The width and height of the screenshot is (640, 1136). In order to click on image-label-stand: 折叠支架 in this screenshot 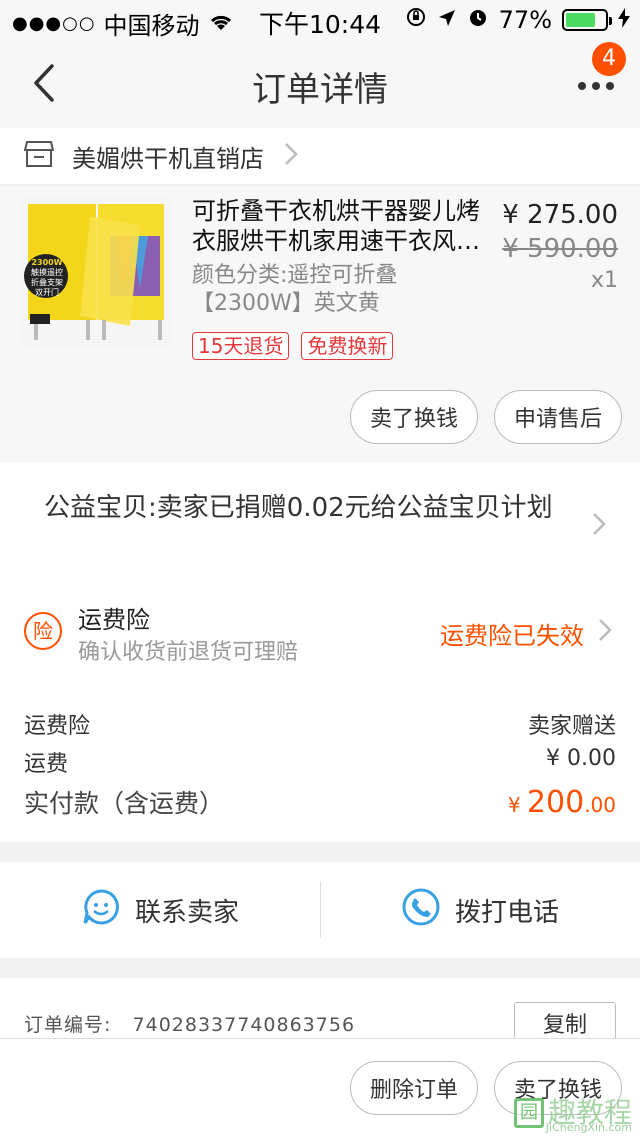, I will do `click(47, 282)`.